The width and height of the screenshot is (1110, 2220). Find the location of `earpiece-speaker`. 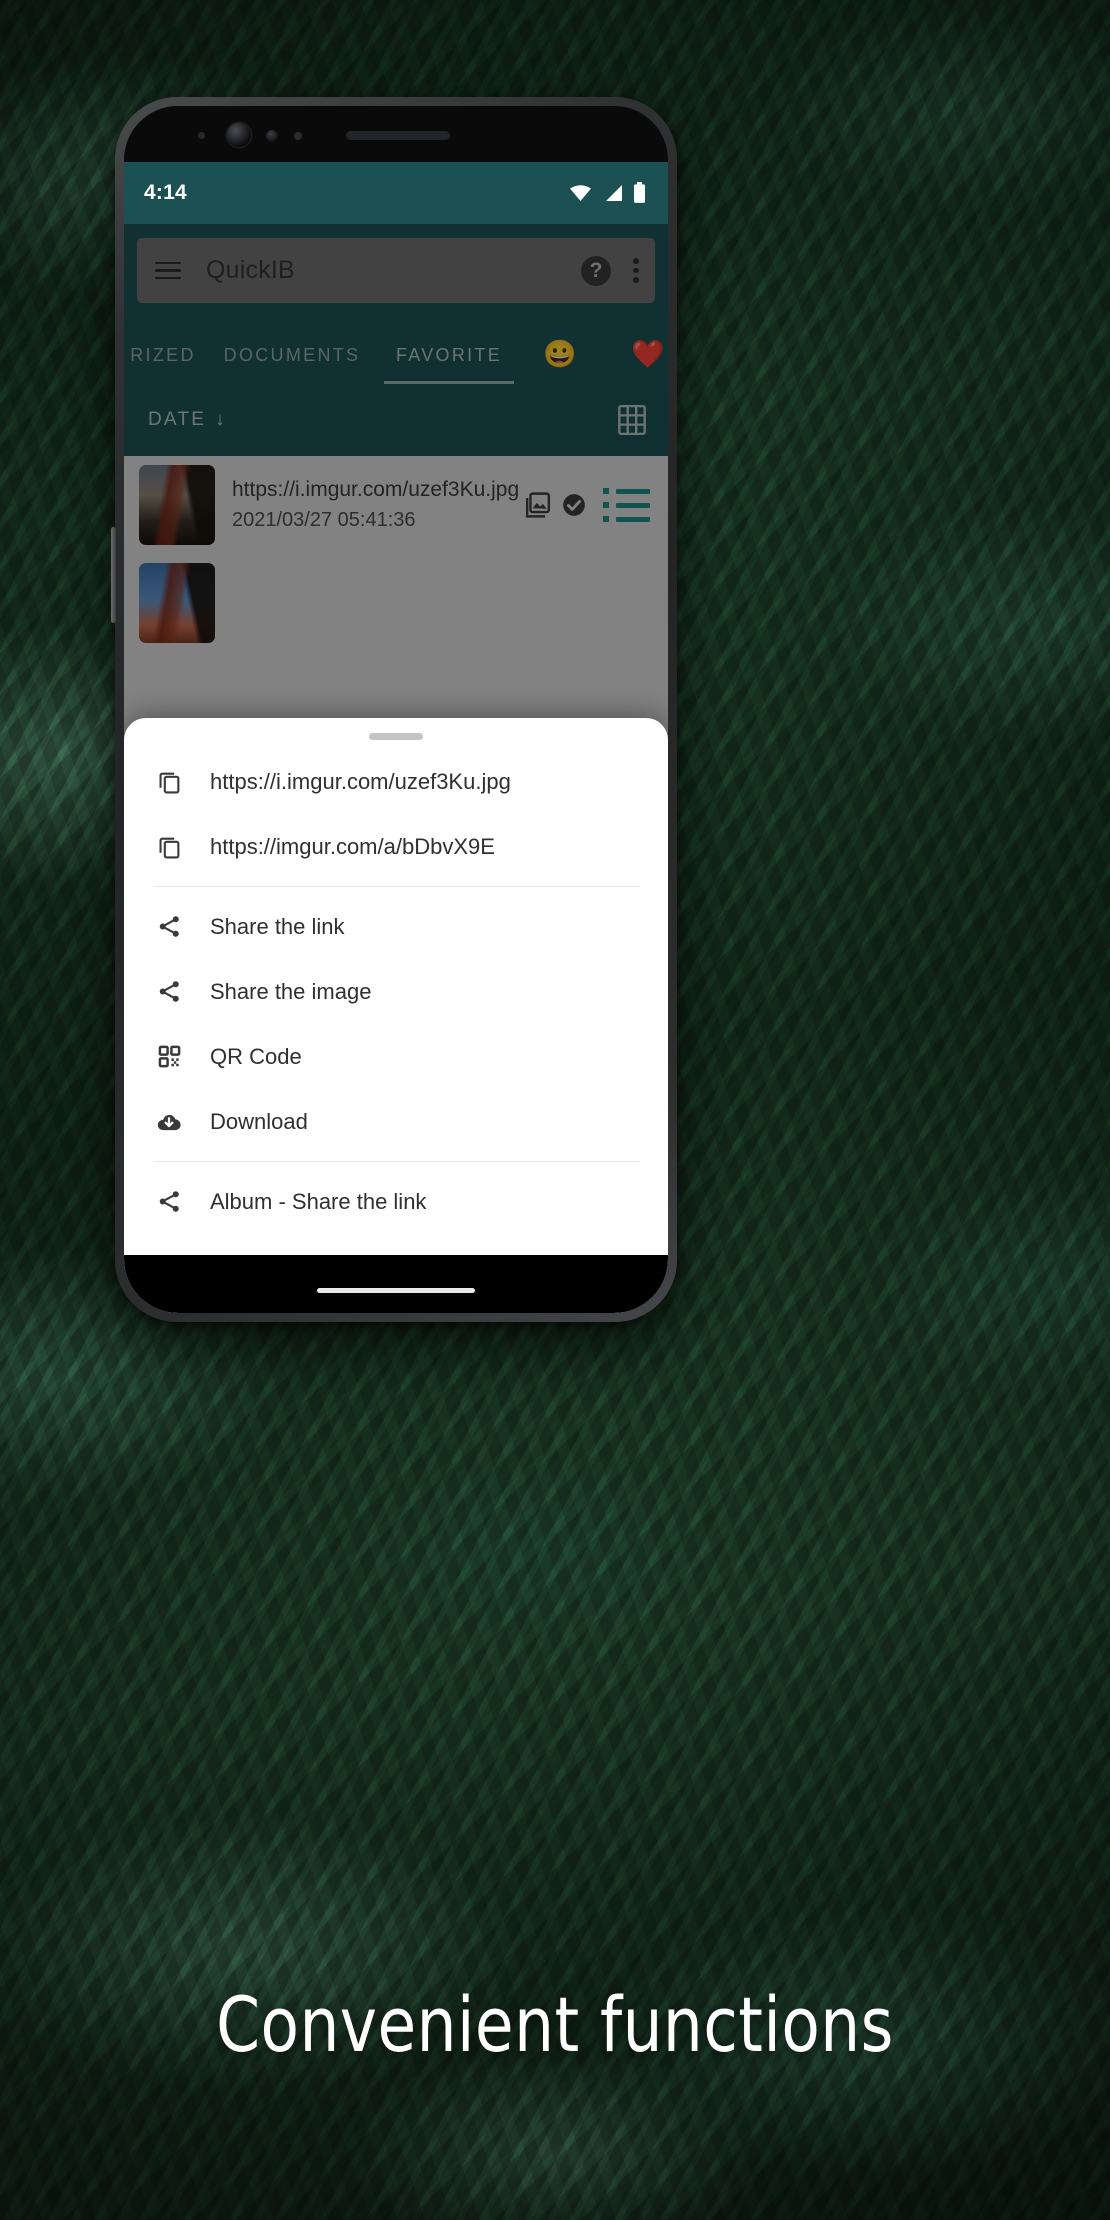

earpiece-speaker is located at coordinates (398, 135).